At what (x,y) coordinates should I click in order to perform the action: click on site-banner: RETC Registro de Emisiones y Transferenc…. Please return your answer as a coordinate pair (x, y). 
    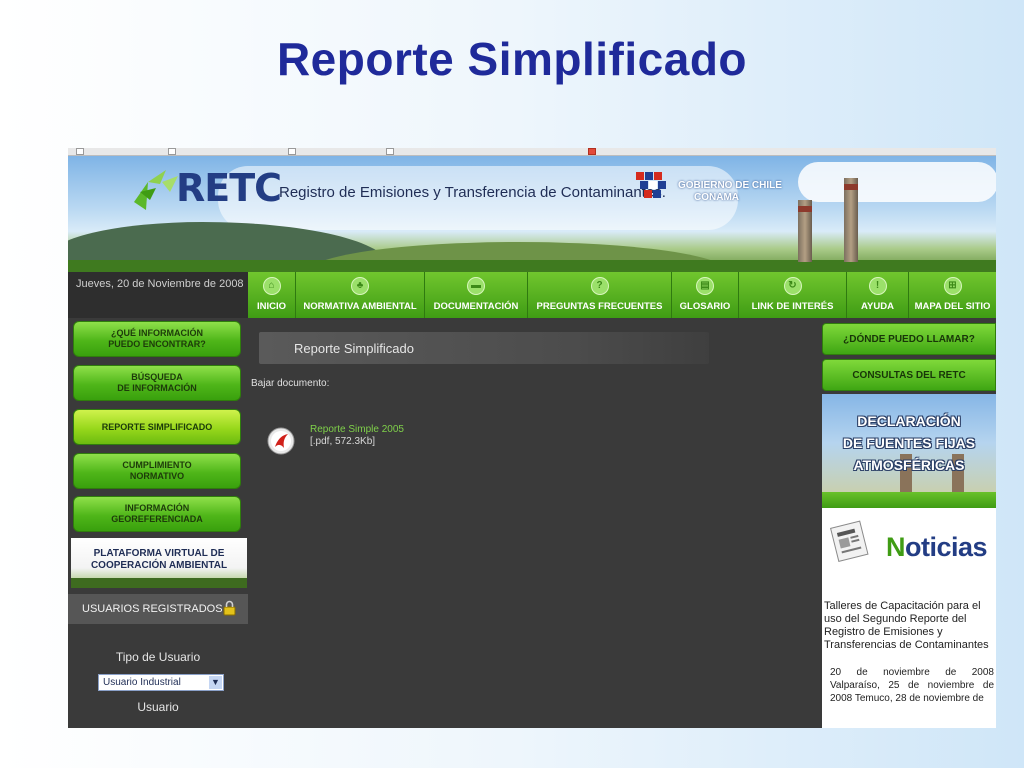
    Looking at the image, I should click on (532, 214).